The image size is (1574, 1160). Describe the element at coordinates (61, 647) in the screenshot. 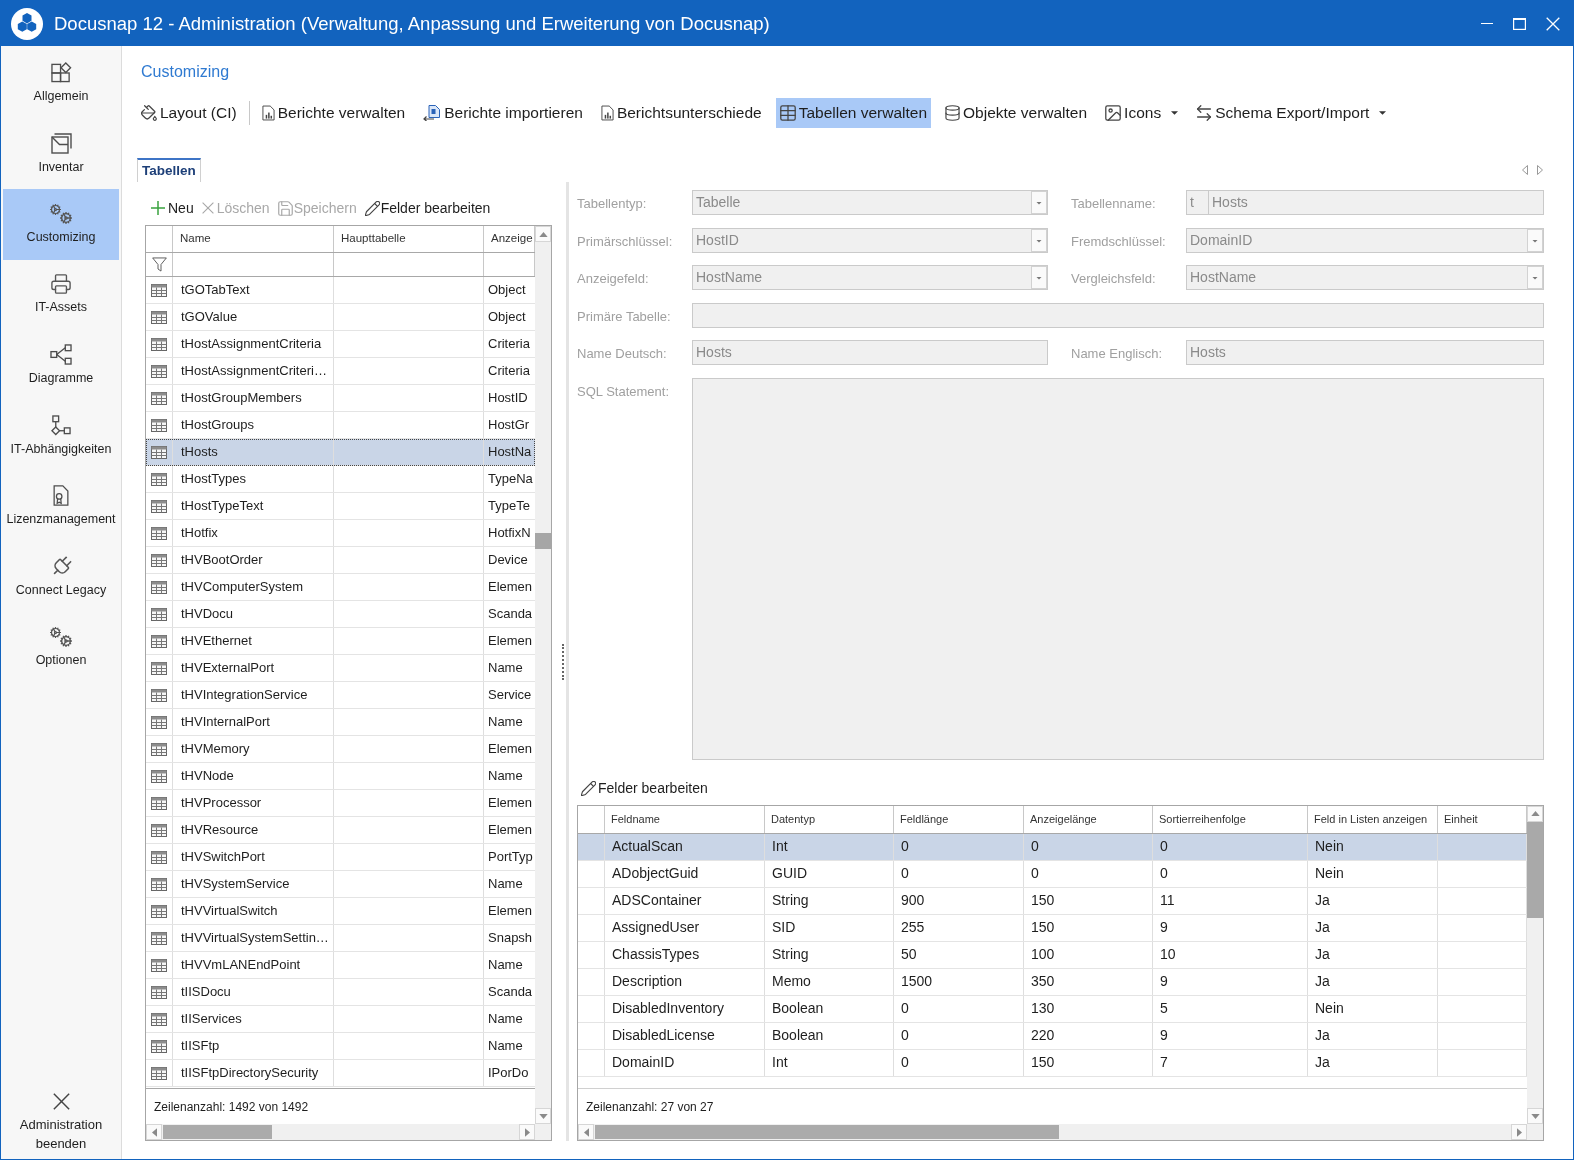

I see `sidebar-item: Optionen` at that location.